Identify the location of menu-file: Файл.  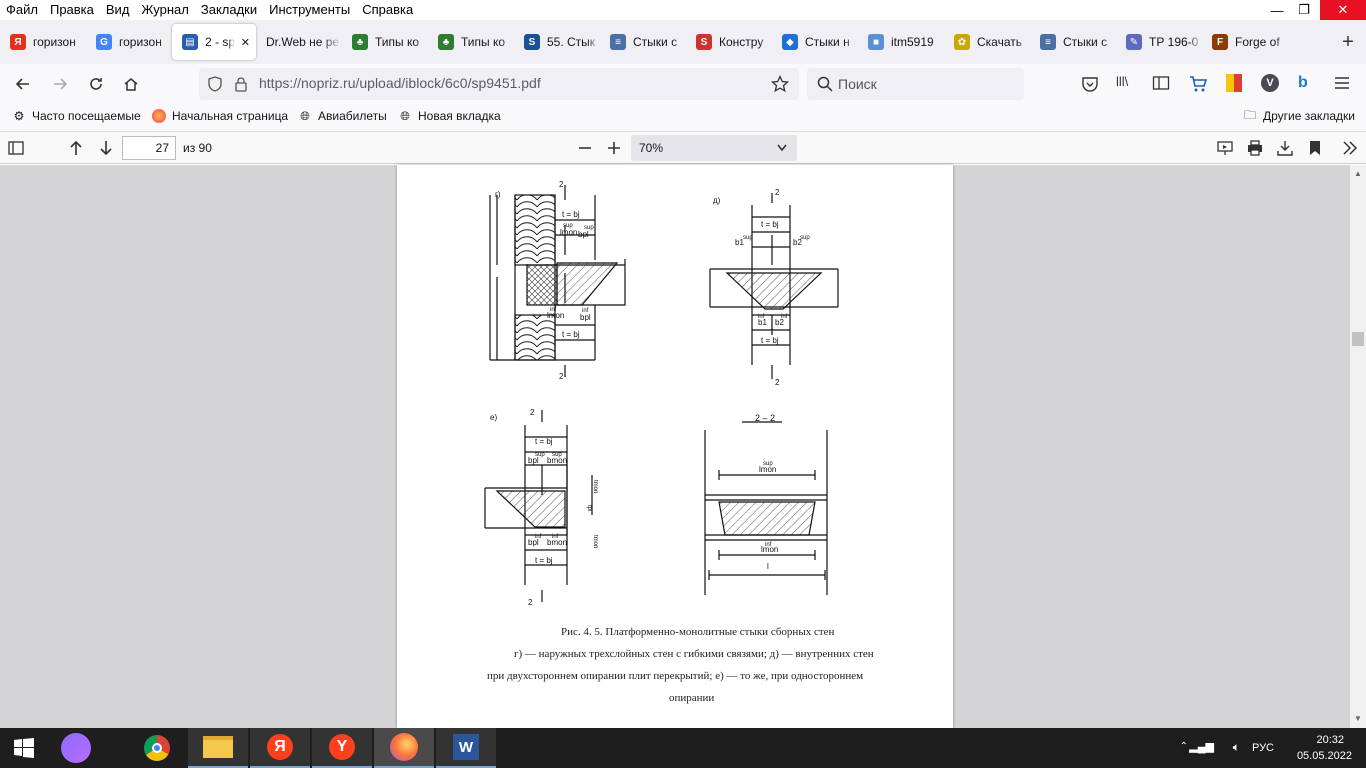
(22, 10).